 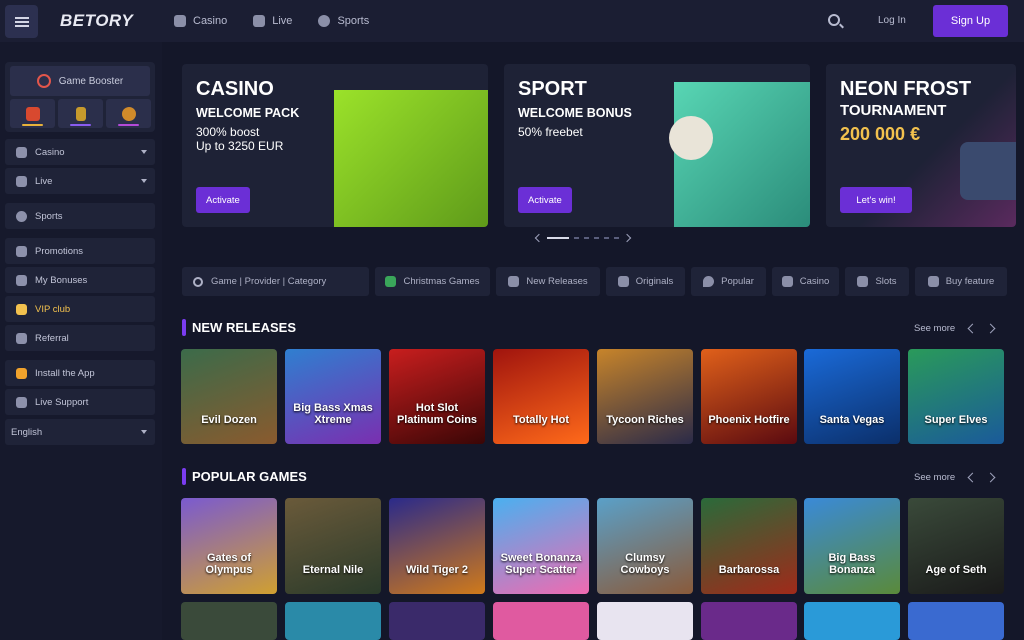 I want to click on game-title: Tycoon Riches, so click(x=645, y=420).